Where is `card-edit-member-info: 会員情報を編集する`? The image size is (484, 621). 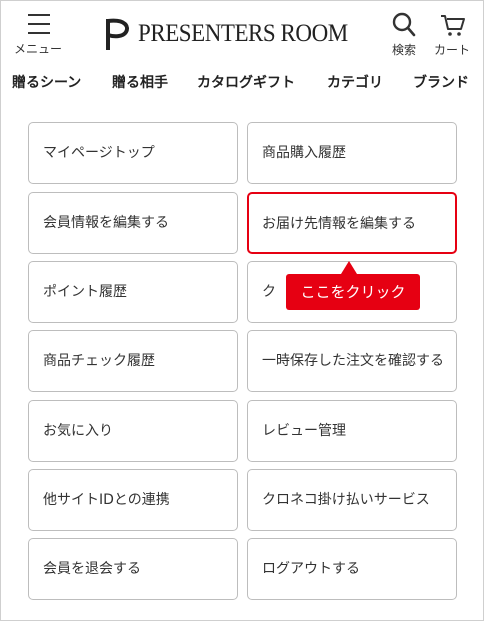 card-edit-member-info: 会員情報を編集する is located at coordinates (133, 223).